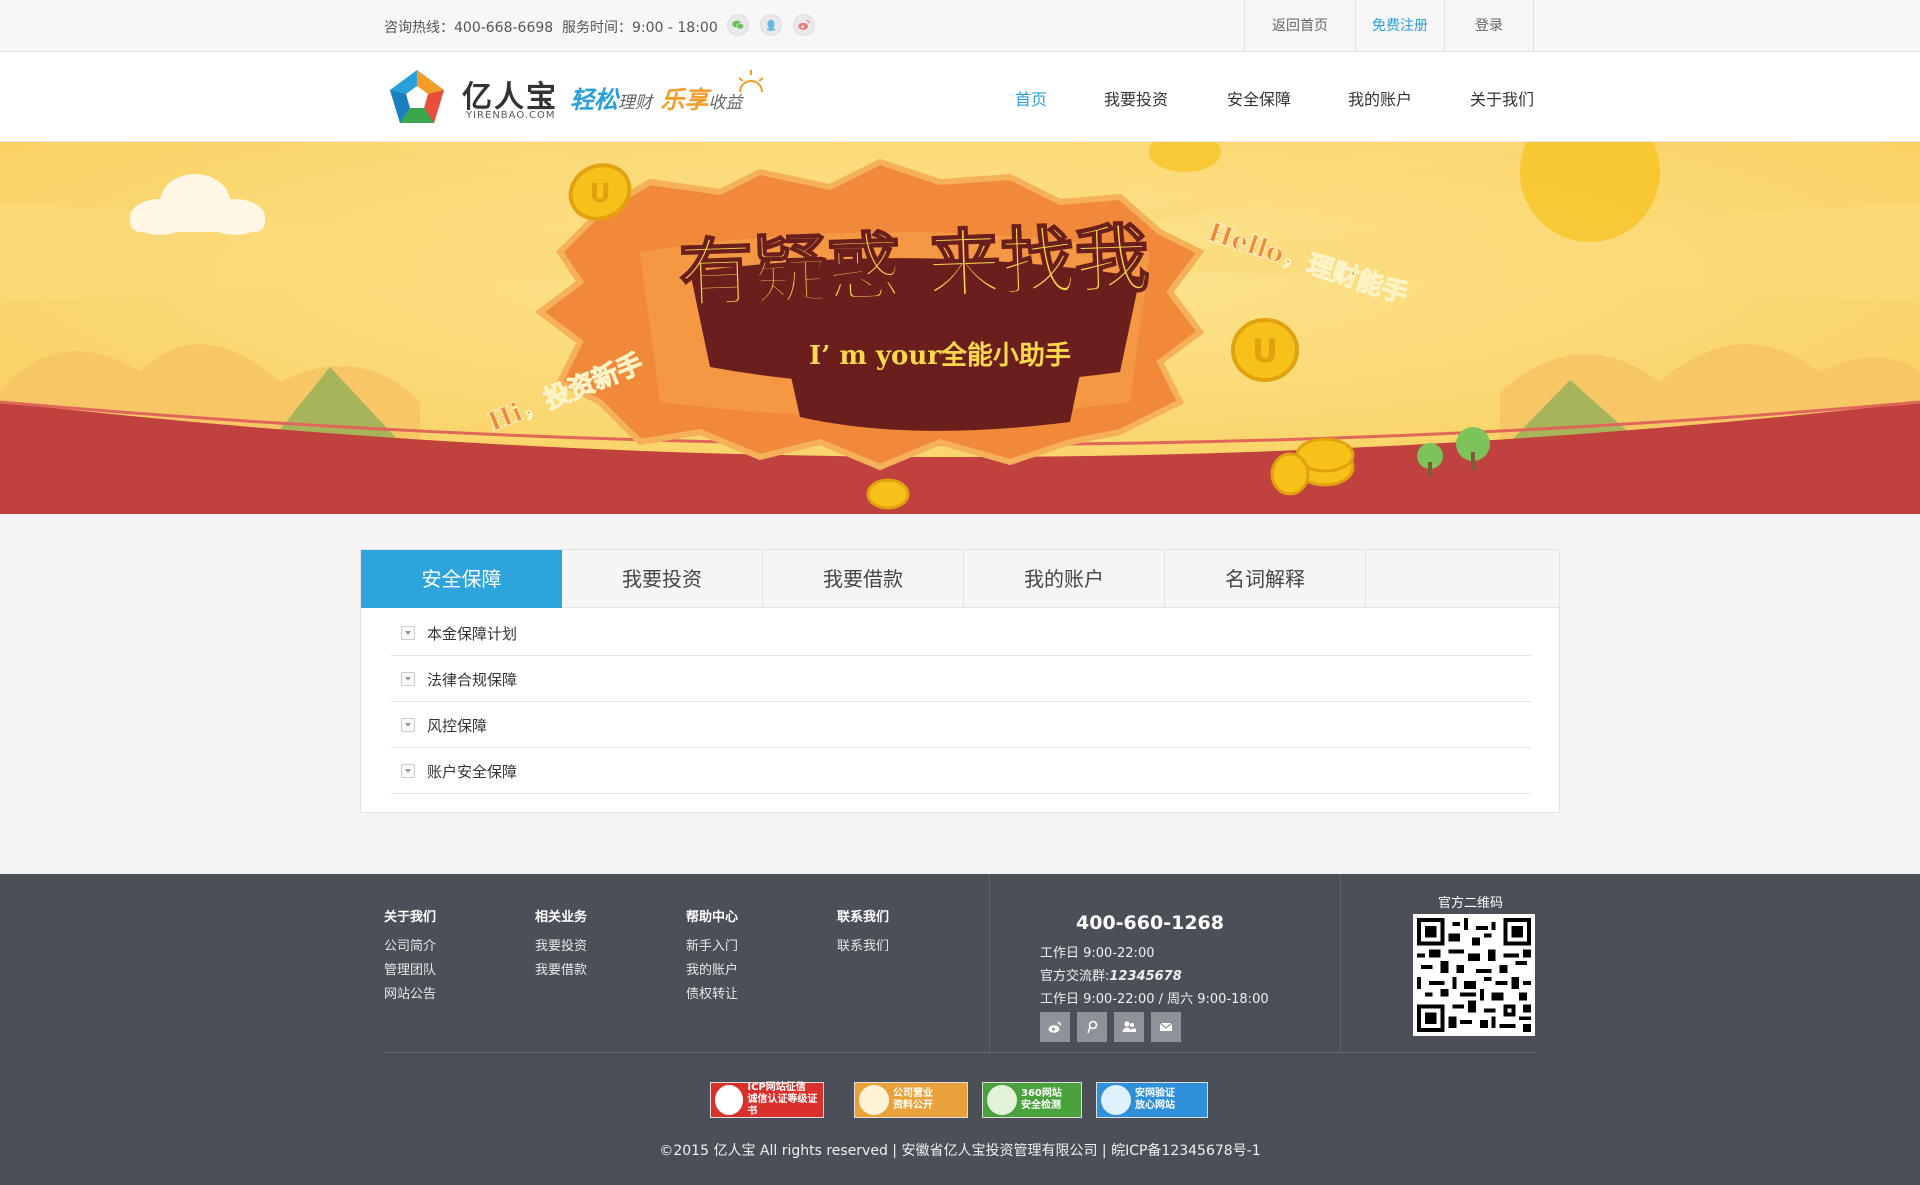 This screenshot has width=1920, height=1185. I want to click on footer-link: 新手入门, so click(712, 947).